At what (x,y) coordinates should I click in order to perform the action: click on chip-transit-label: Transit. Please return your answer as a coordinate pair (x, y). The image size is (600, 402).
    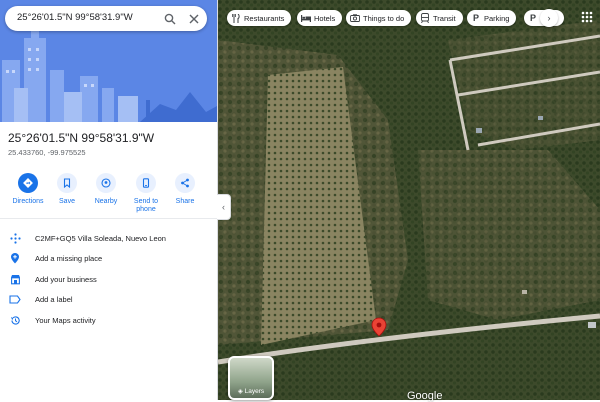
    Looking at the image, I should click on (444, 18).